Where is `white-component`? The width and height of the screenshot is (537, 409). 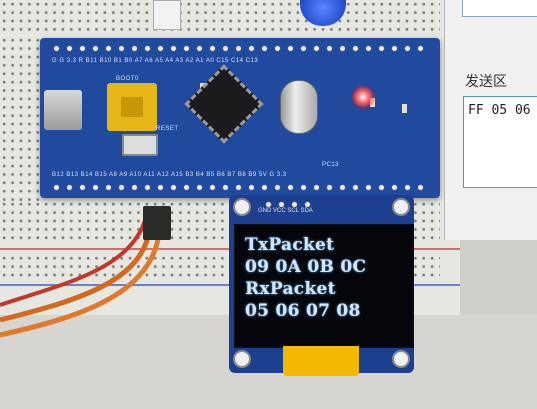
white-component is located at coordinates (167, 15).